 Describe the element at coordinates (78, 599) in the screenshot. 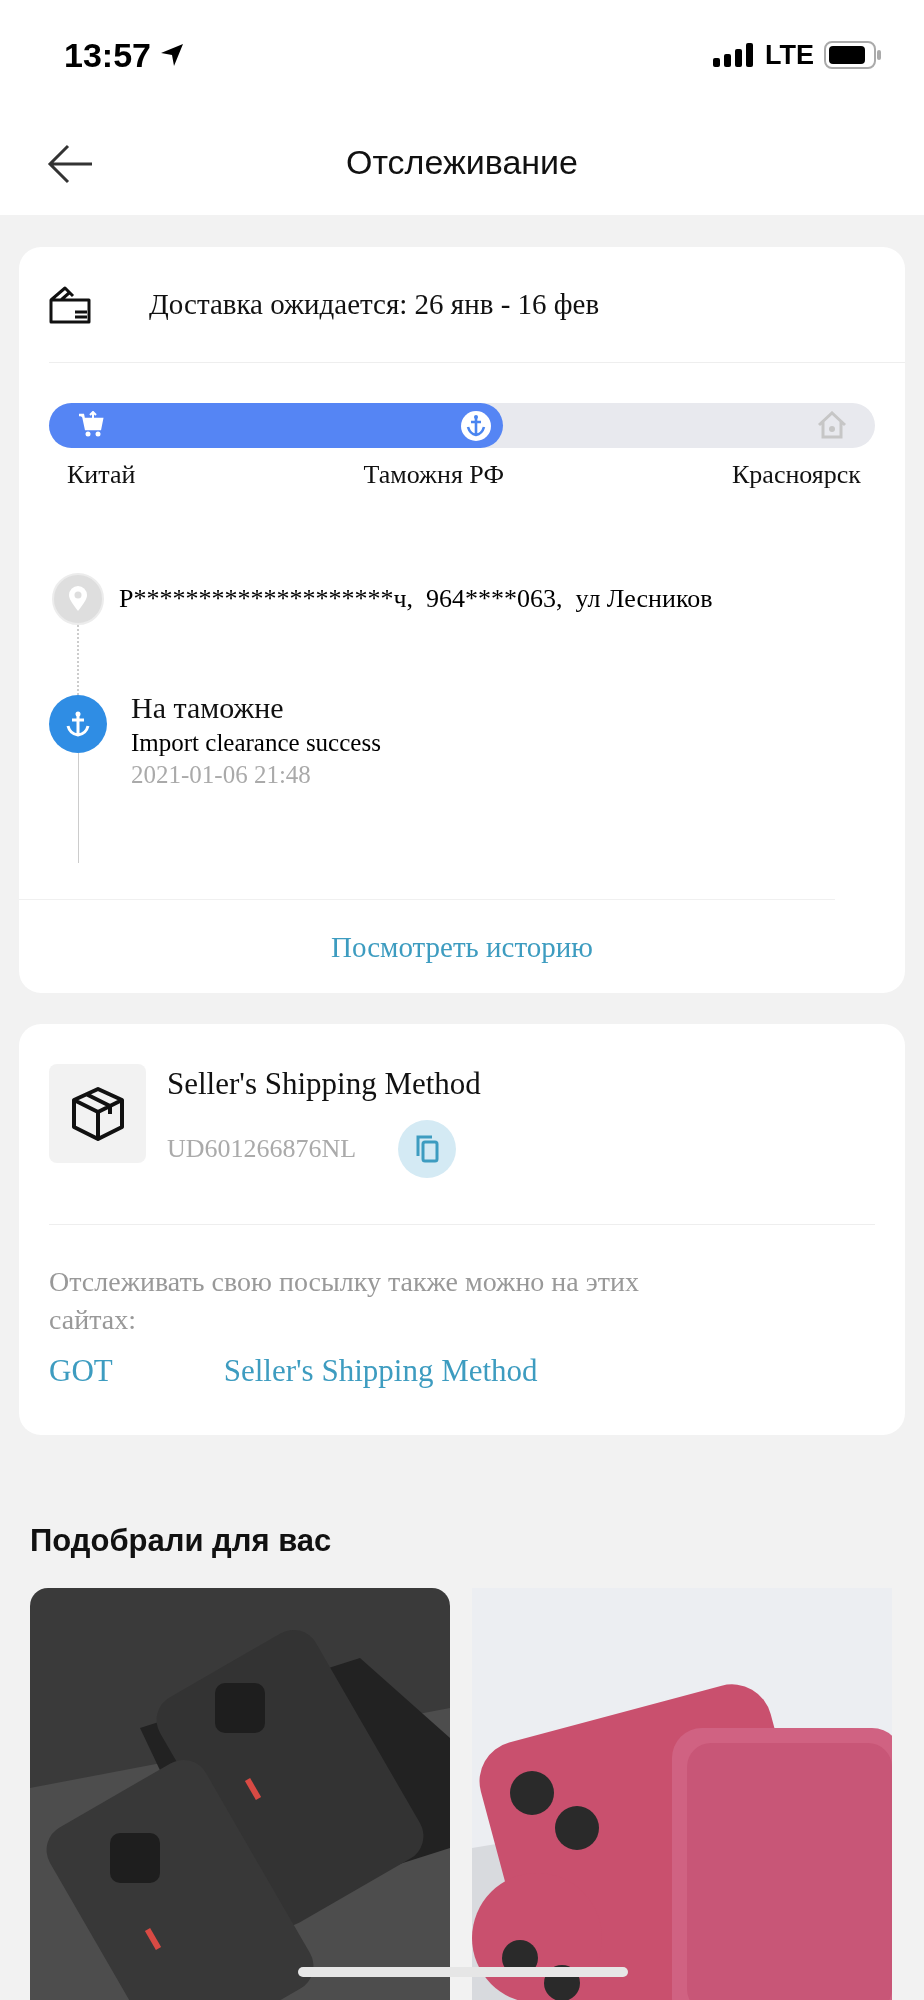

I see `location-pin-icon` at that location.